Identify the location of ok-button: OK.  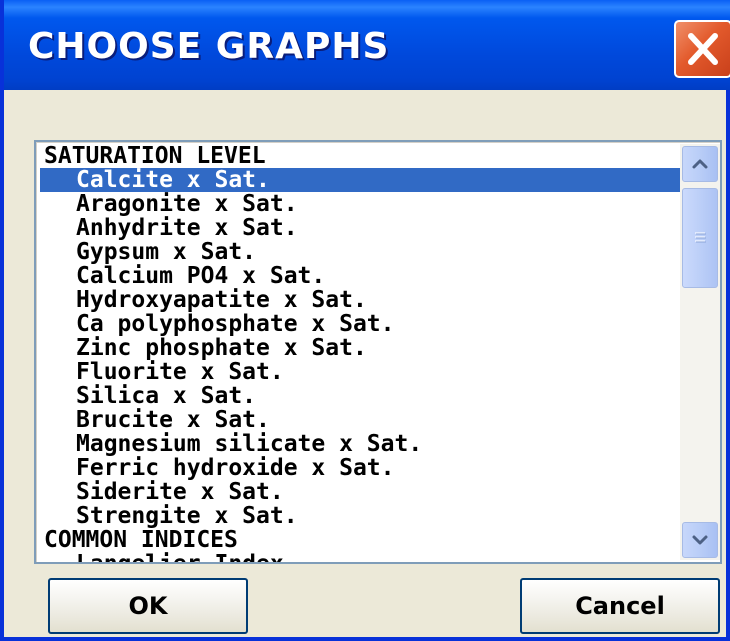
(148, 606).